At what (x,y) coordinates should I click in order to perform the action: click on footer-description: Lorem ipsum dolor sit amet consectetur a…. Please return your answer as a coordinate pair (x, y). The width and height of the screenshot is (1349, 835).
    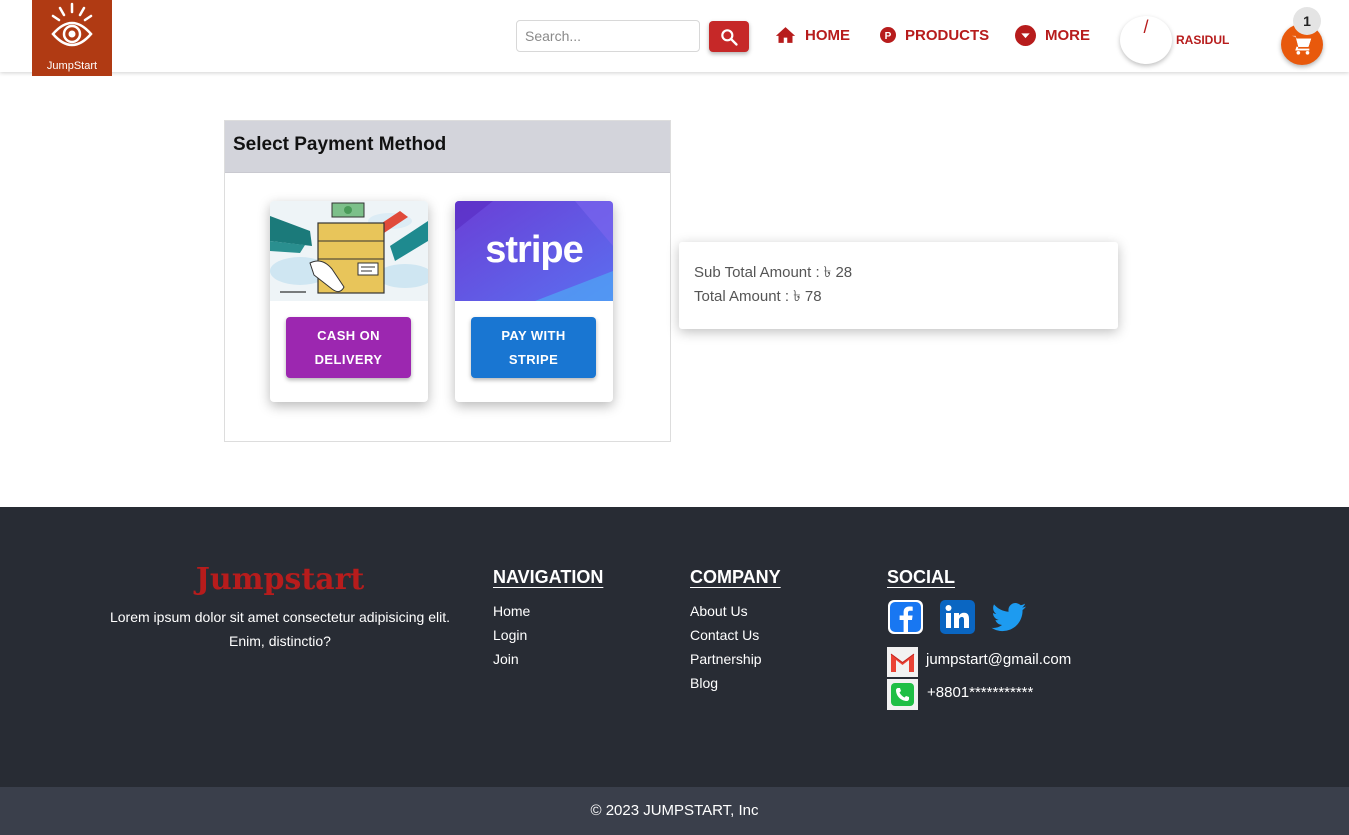
    Looking at the image, I should click on (280, 629).